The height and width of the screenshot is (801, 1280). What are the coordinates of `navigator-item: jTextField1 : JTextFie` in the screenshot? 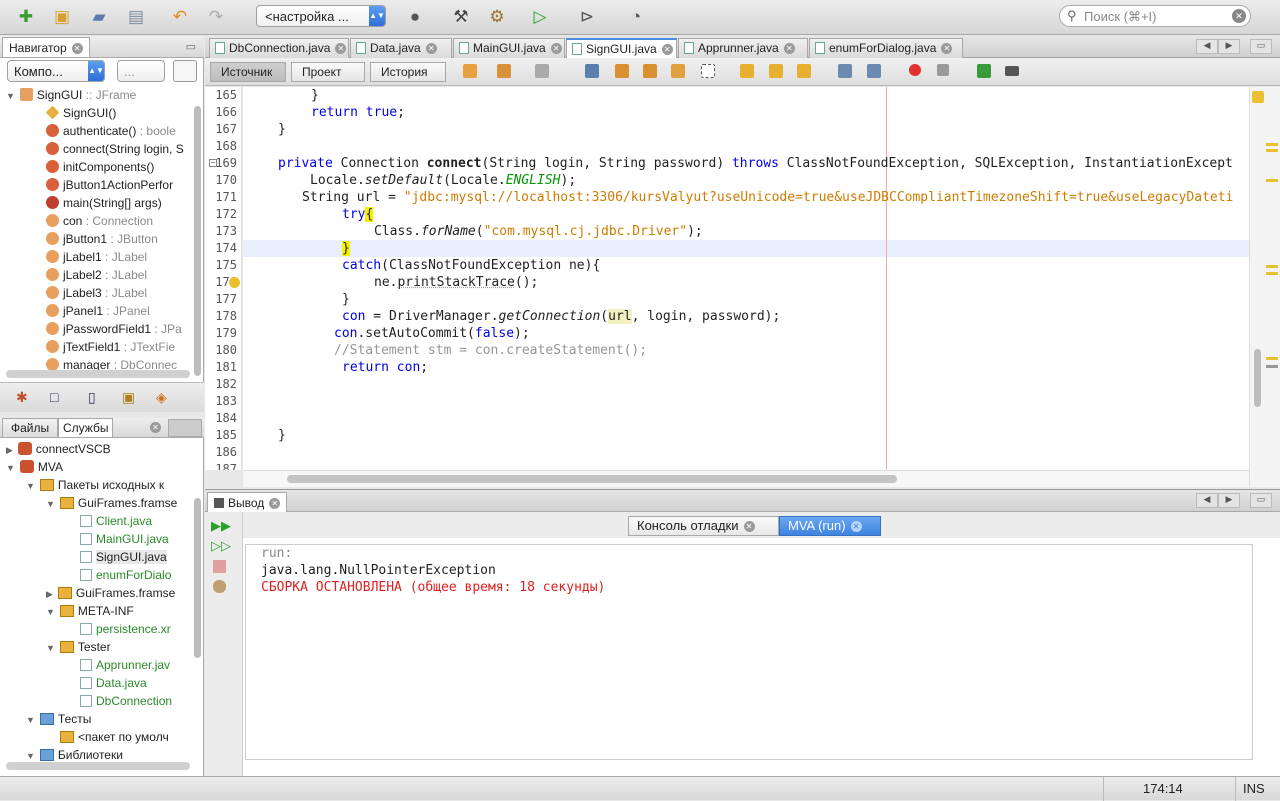 It's located at (118, 347).